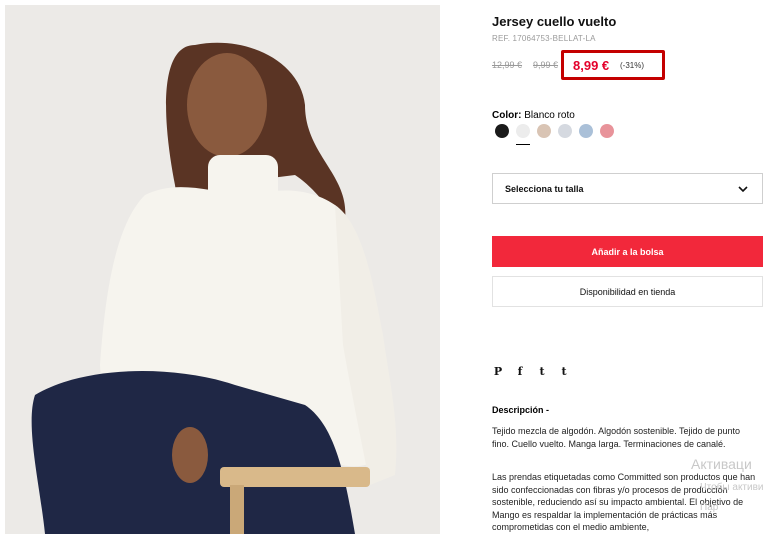  What do you see at coordinates (544, 131) in the screenshot?
I see `swatch-beige` at bounding box center [544, 131].